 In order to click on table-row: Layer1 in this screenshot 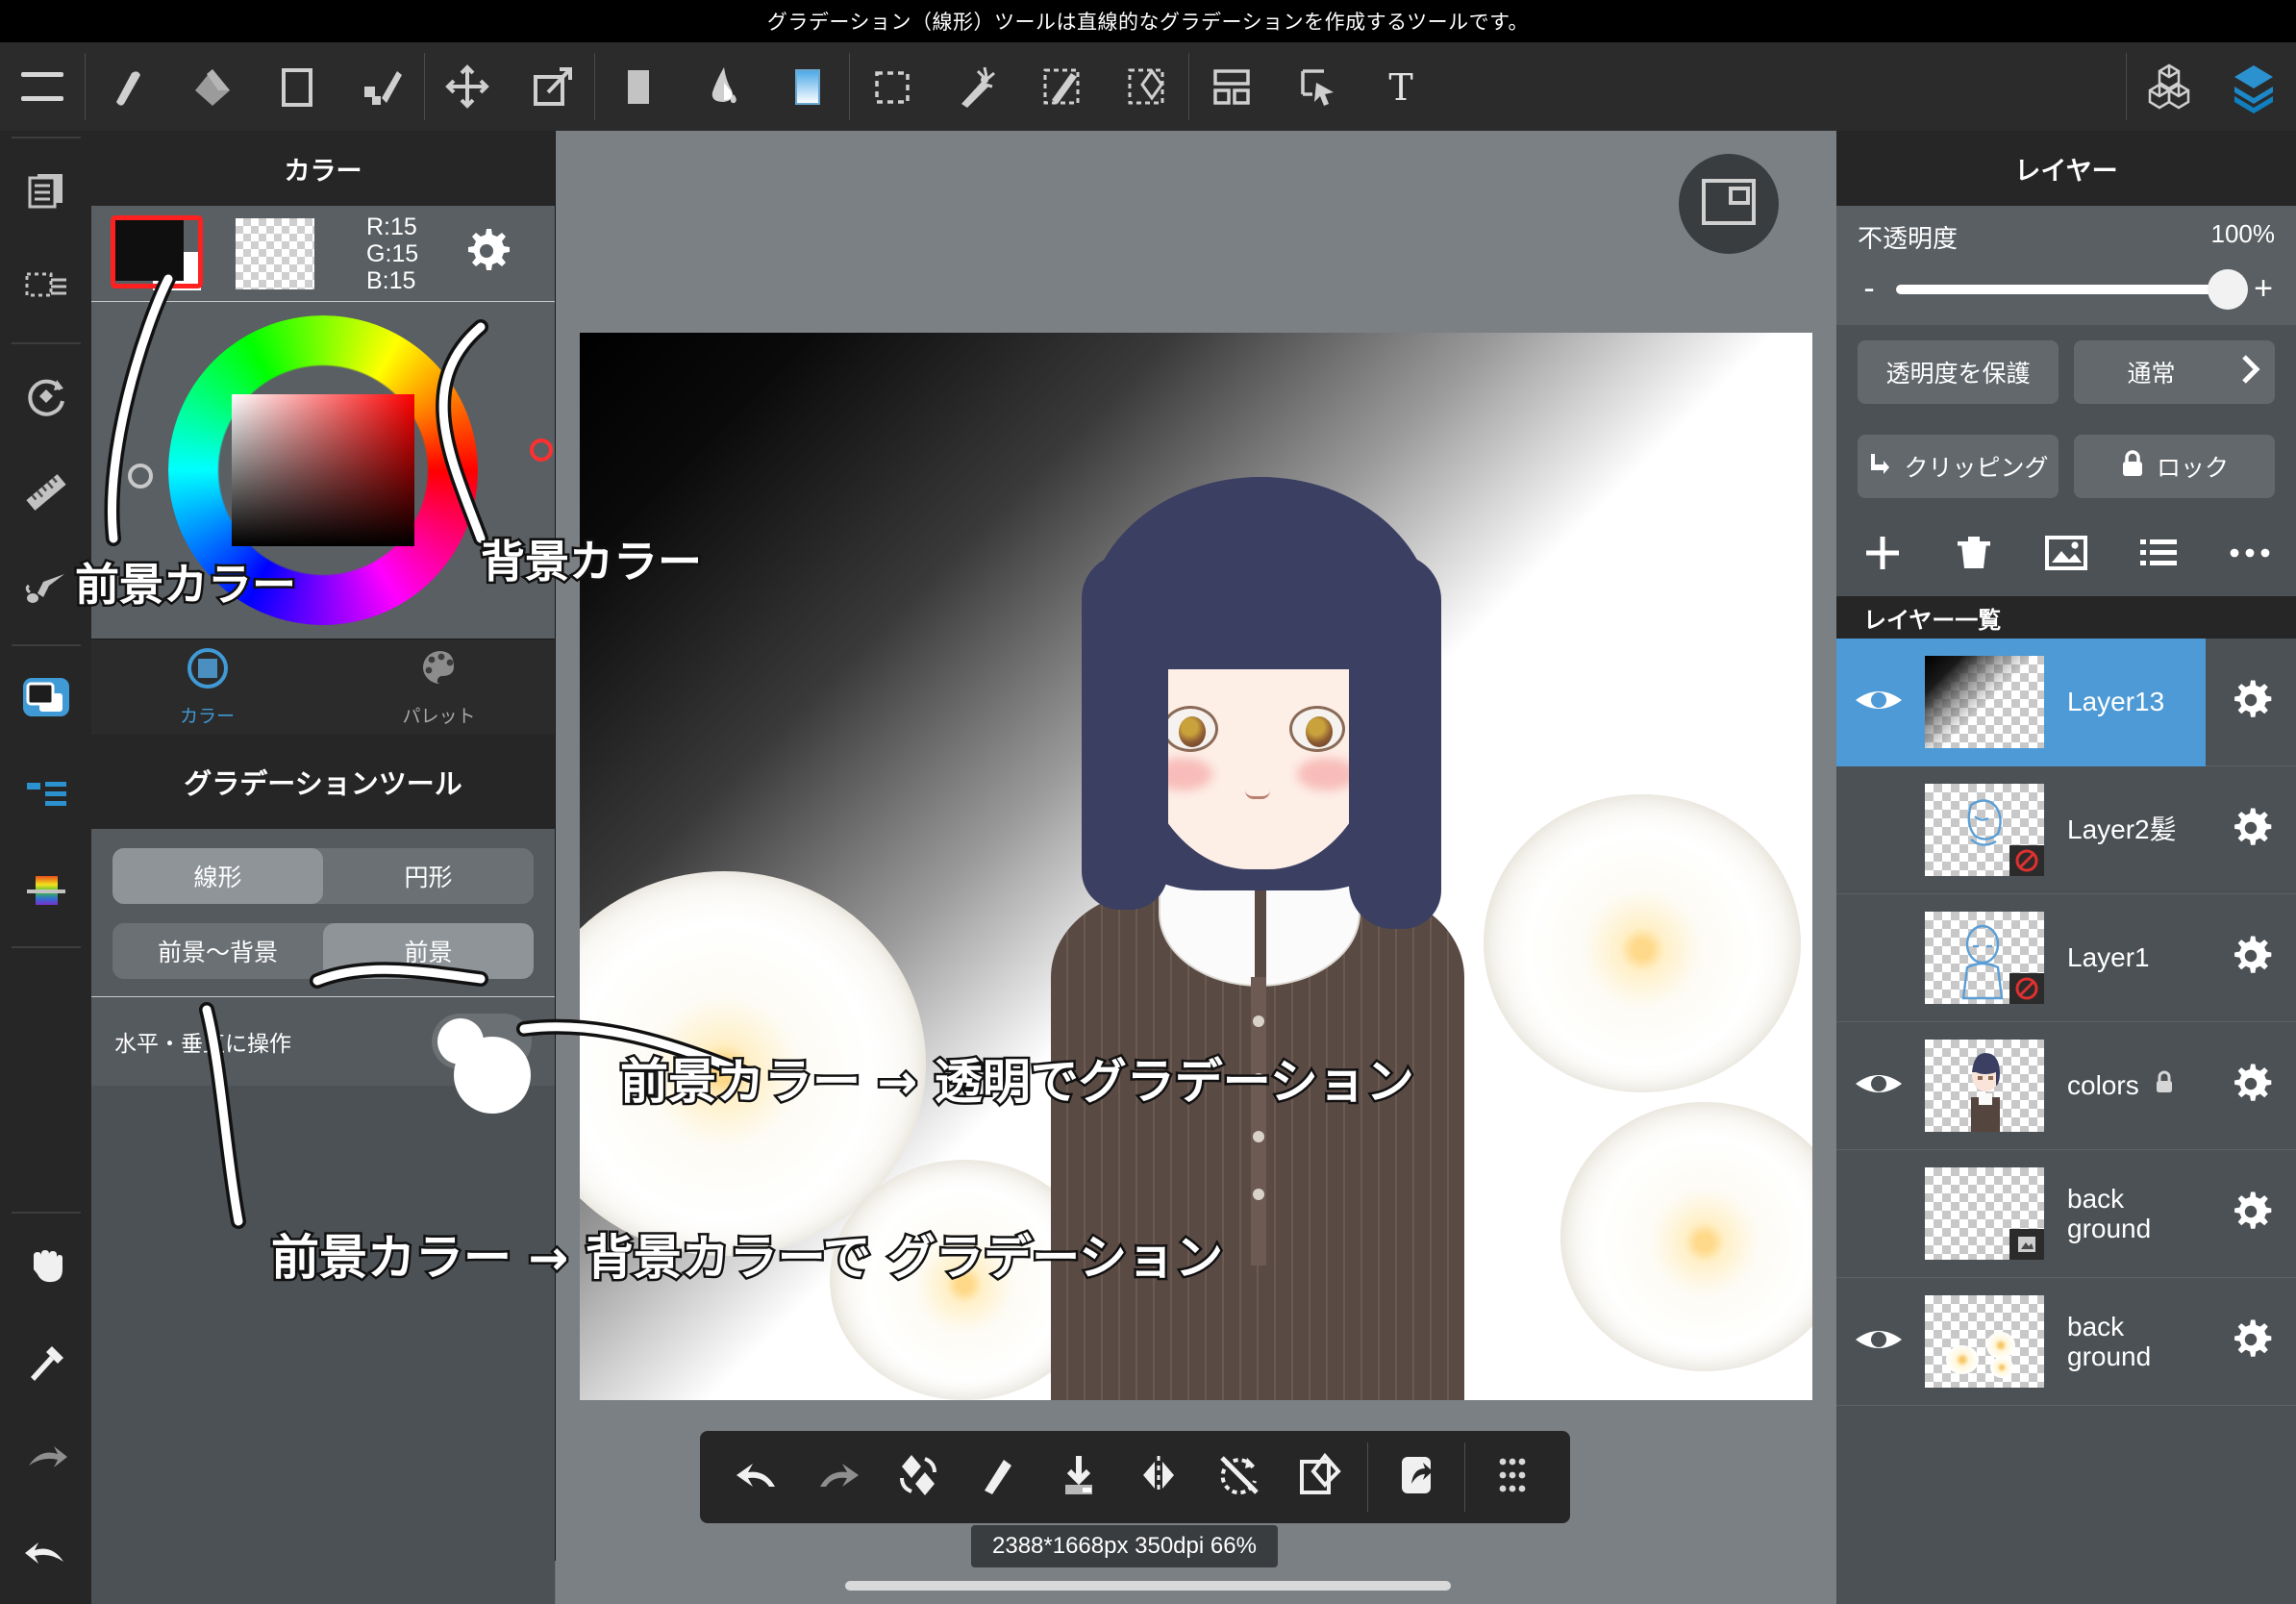, I will do `click(2066, 958)`.